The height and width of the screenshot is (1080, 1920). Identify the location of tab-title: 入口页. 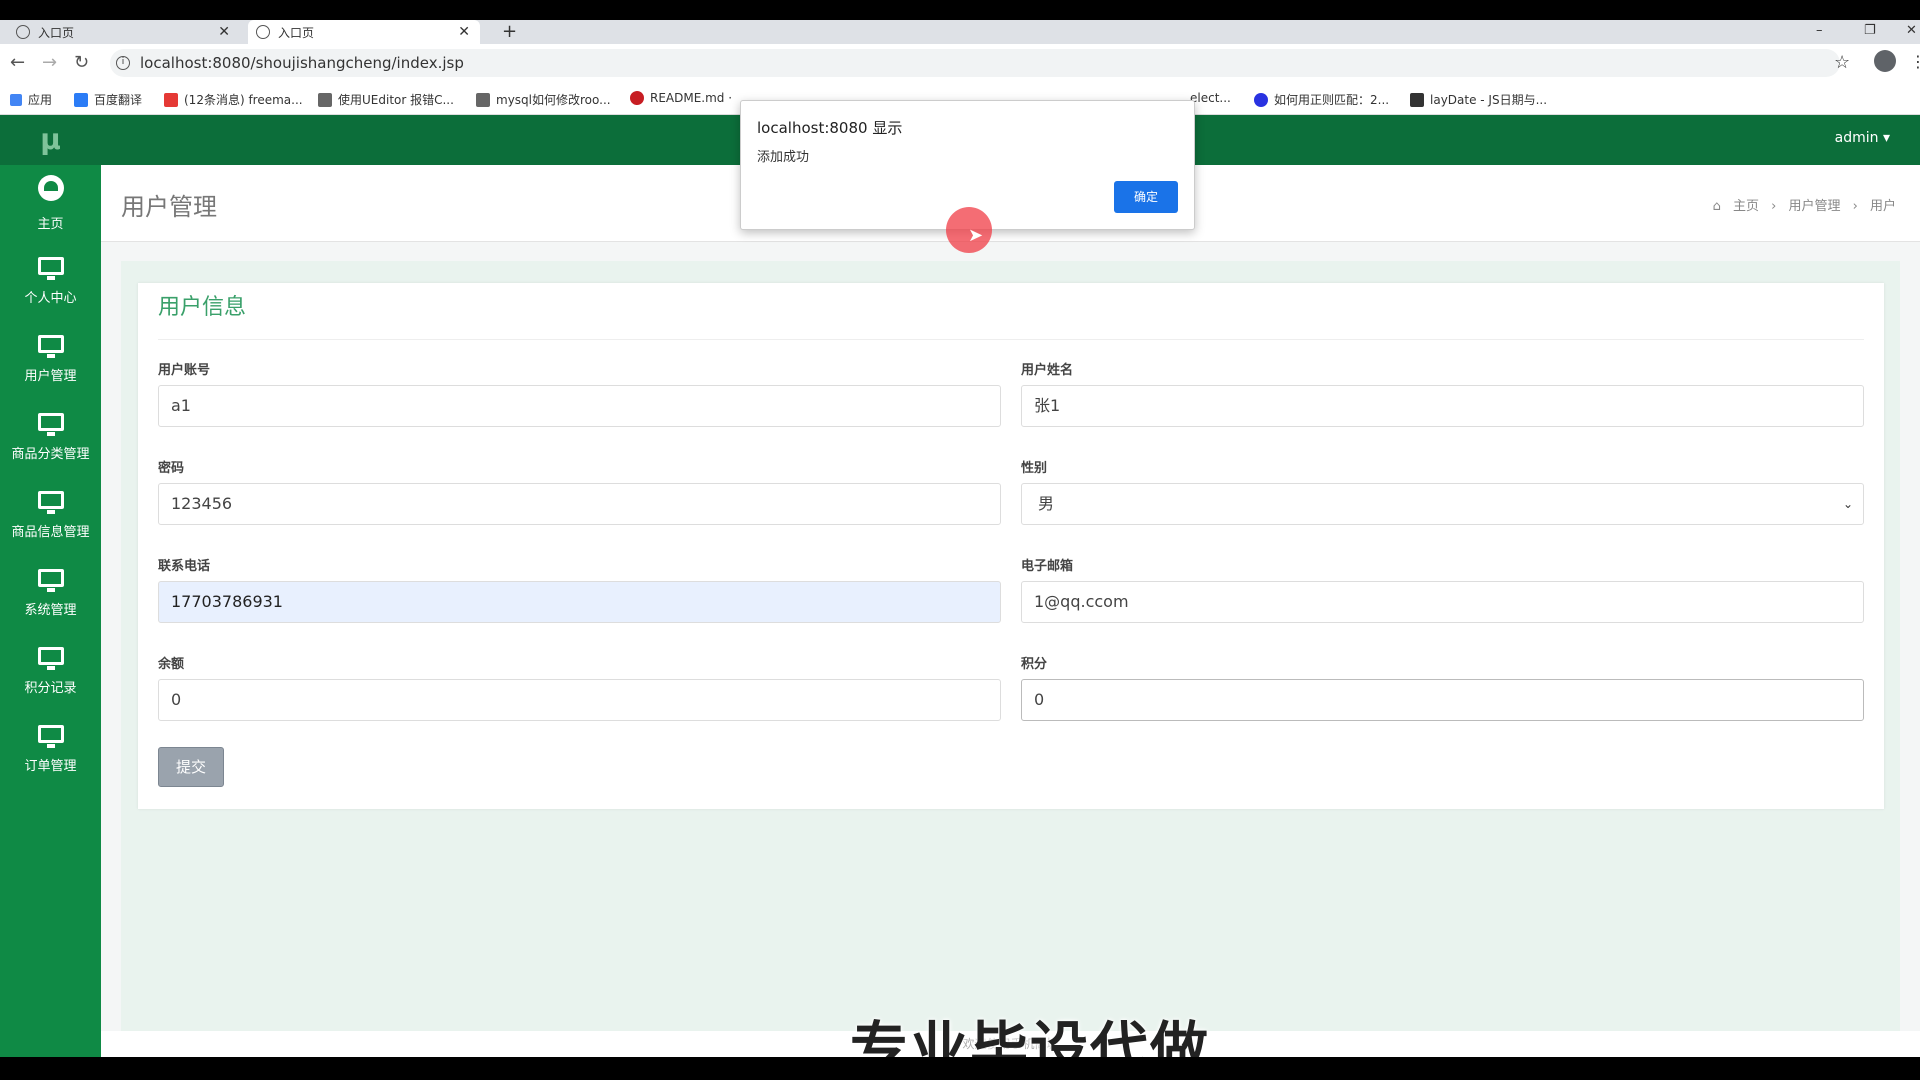
(56, 32).